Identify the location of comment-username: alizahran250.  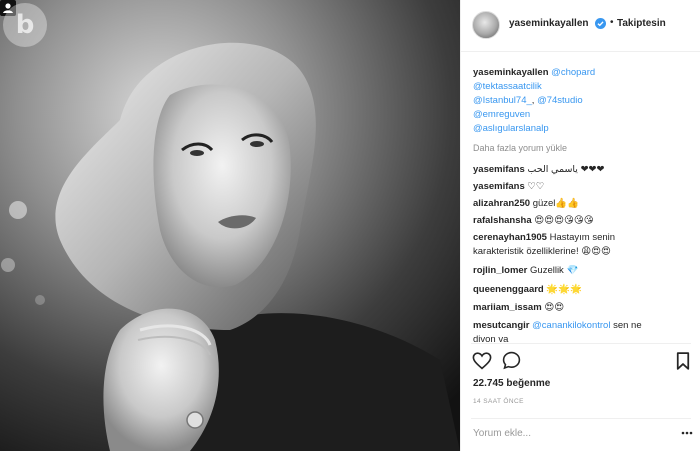
(501, 203).